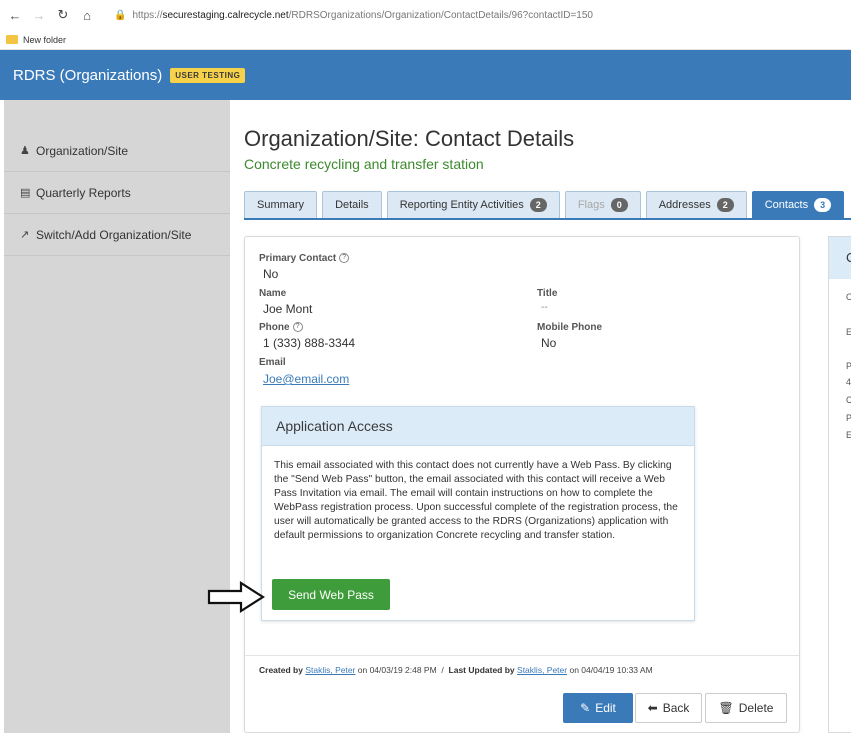  I want to click on primary-contact-value: No, so click(271, 274).